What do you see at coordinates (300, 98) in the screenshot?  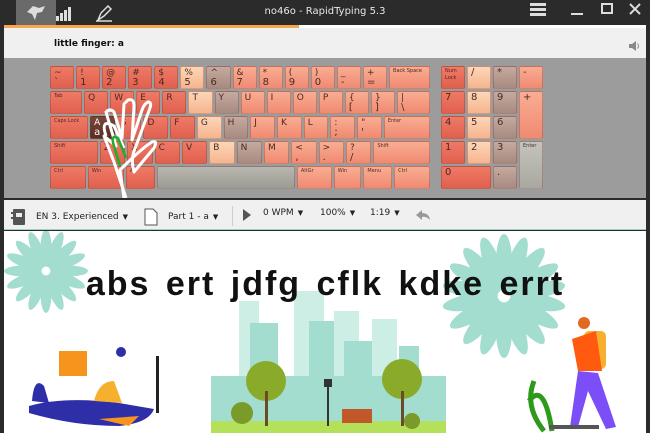 I see `key-label: O` at bounding box center [300, 98].